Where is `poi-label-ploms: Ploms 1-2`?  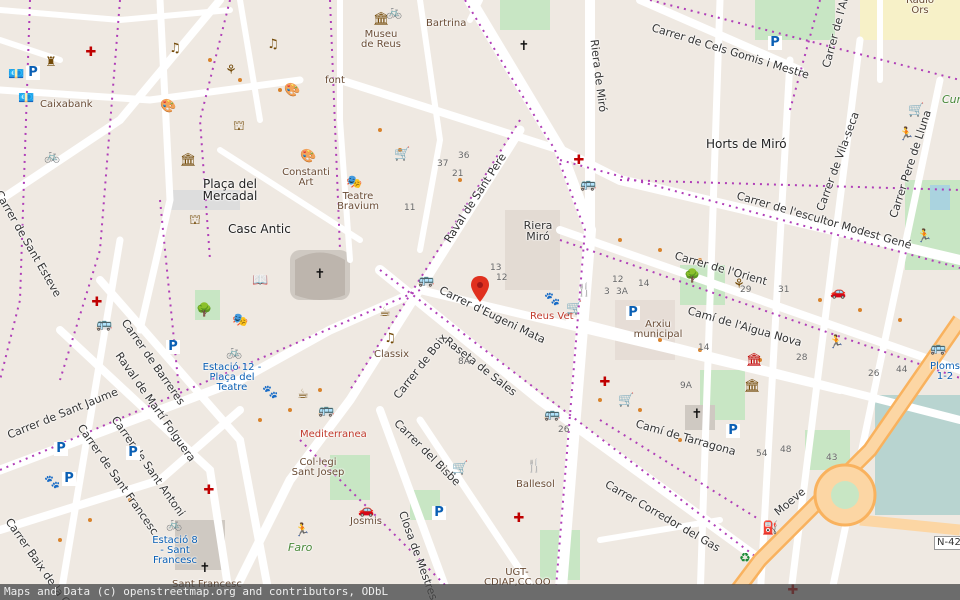 poi-label-ploms: Ploms 1-2 is located at coordinates (945, 371).